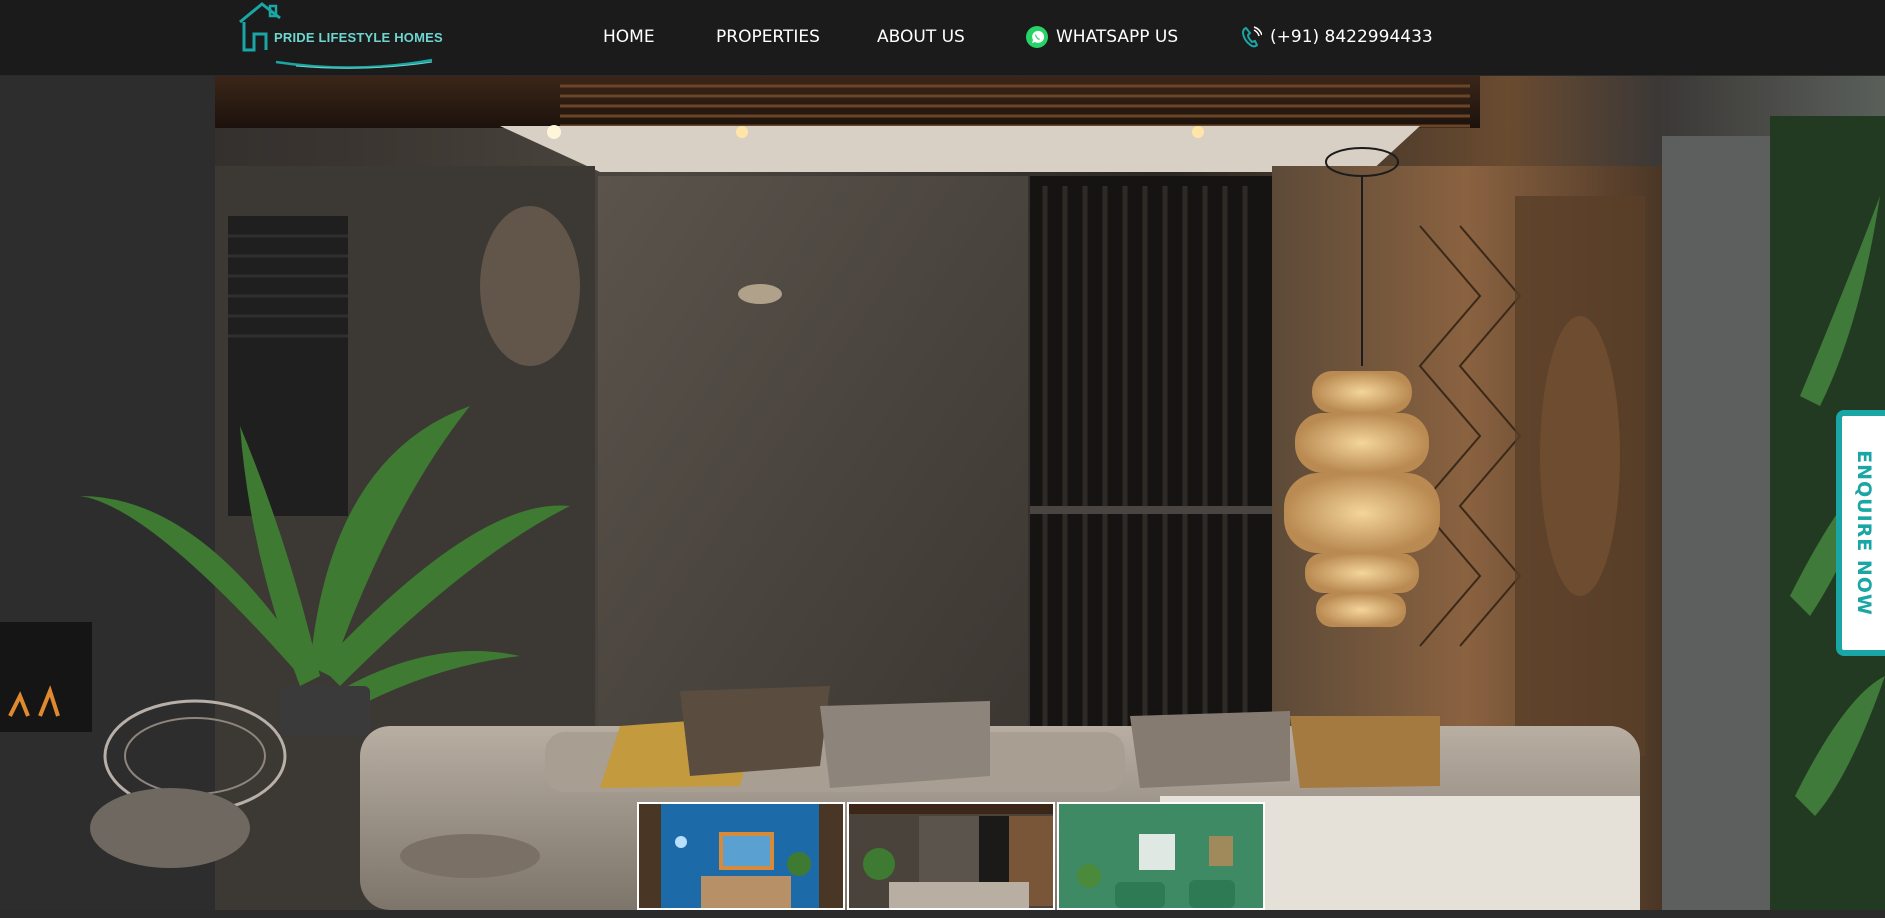  Describe the element at coordinates (1037, 37) in the screenshot. I see `whatsapp-icon` at that location.